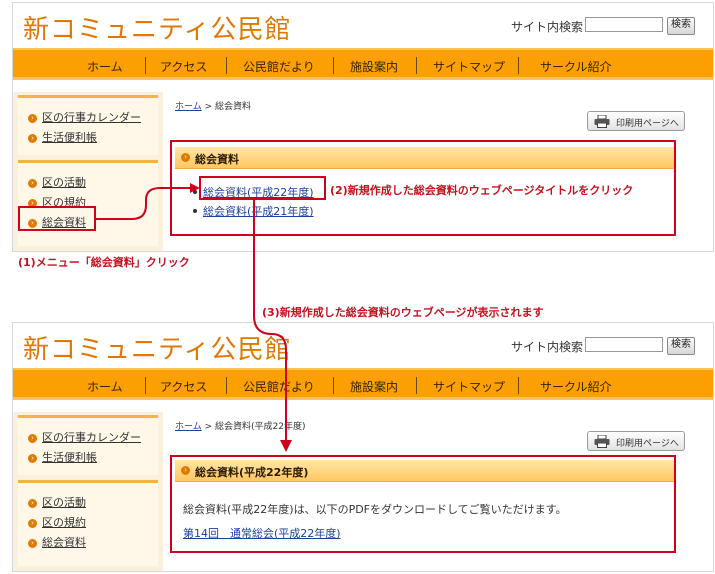 The image size is (715, 574). What do you see at coordinates (423, 504) in the screenshot?
I see `highlight-section-after` at bounding box center [423, 504].